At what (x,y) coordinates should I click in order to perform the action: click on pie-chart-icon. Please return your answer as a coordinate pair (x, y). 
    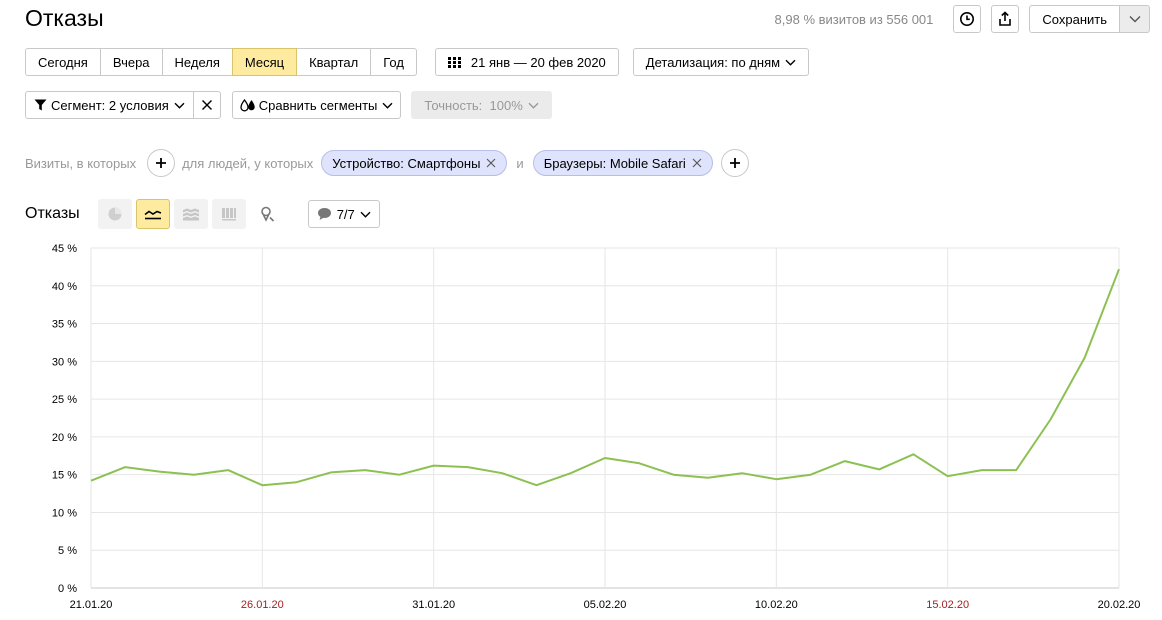
    Looking at the image, I should click on (115, 214).